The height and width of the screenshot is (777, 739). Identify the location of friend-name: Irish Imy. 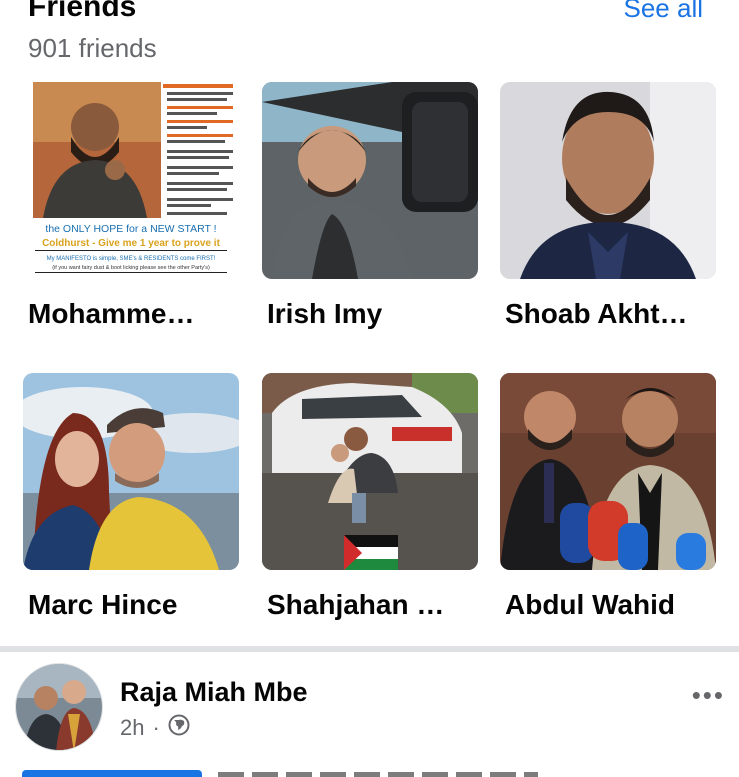
(370, 314).